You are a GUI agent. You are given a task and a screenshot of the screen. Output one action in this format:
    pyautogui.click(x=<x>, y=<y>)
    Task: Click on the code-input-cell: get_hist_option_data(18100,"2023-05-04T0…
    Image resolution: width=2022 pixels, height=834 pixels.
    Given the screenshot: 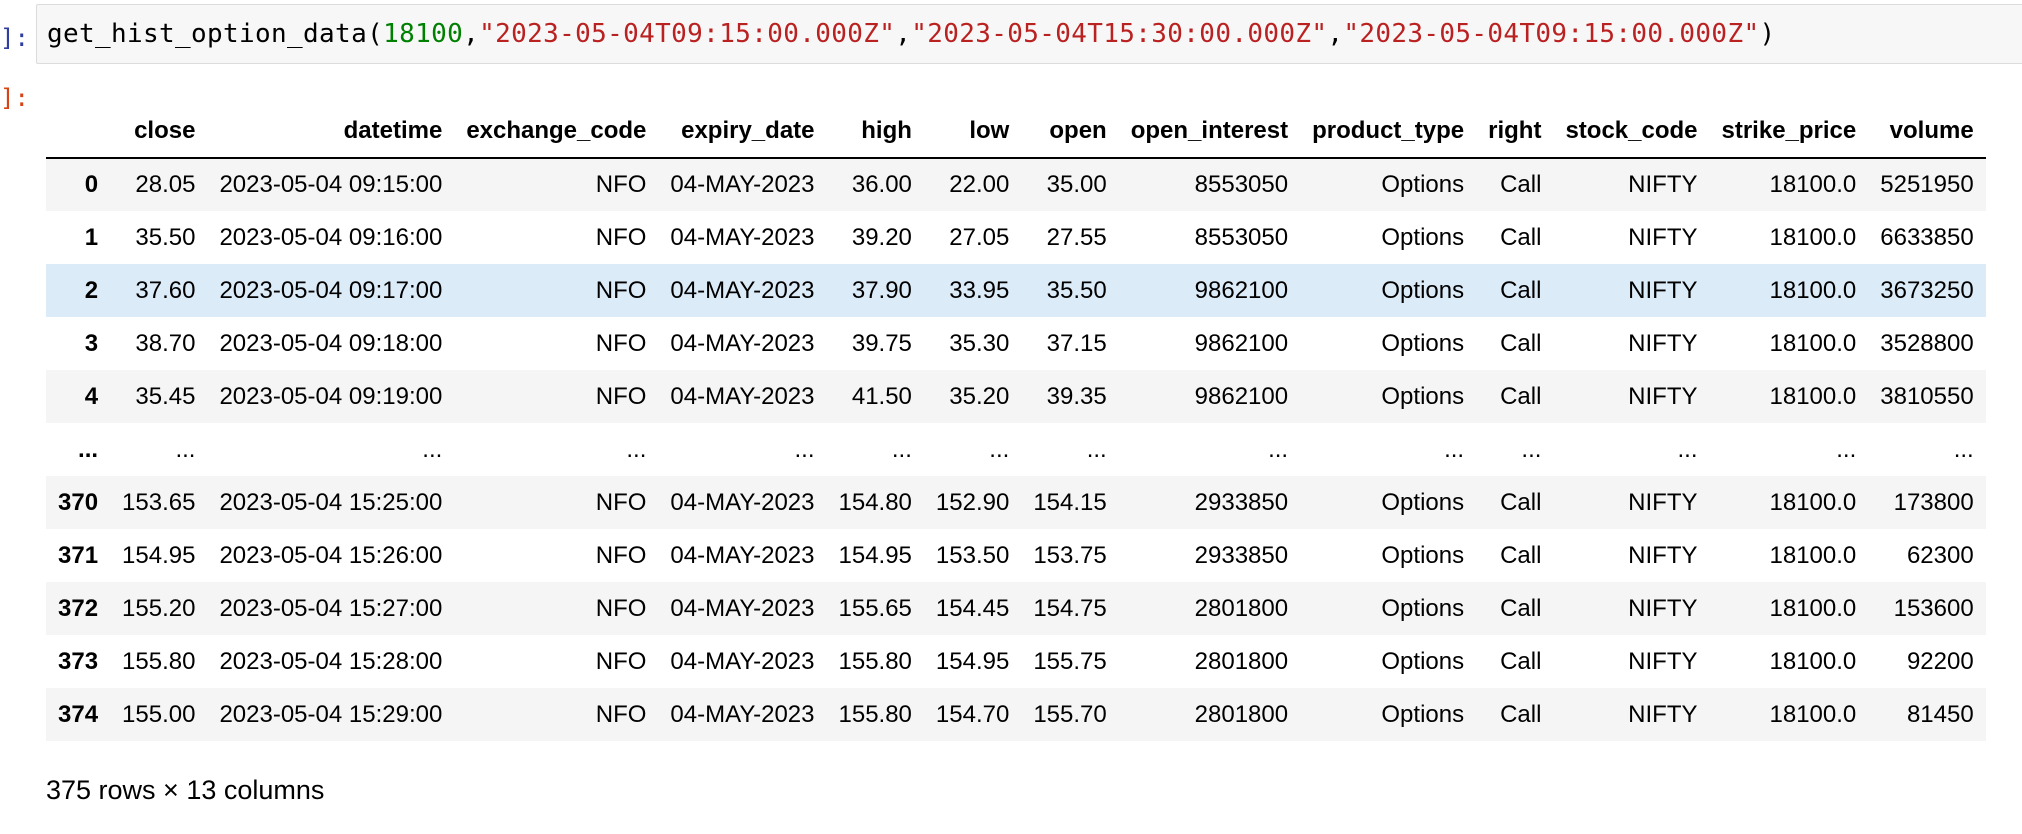 What is the action you would take?
    pyautogui.click(x=1029, y=34)
    